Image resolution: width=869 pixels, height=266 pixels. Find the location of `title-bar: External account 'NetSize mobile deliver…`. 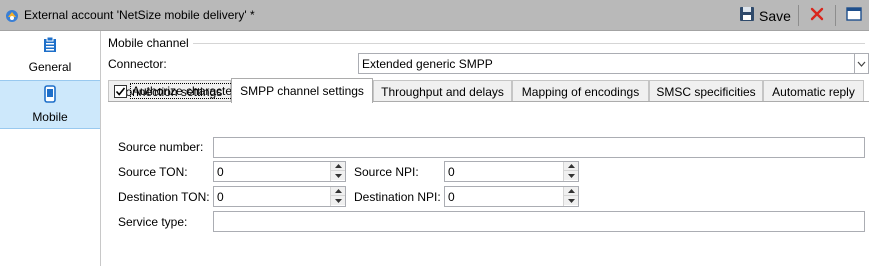

title-bar: External account 'NetSize mobile deliver… is located at coordinates (434, 15).